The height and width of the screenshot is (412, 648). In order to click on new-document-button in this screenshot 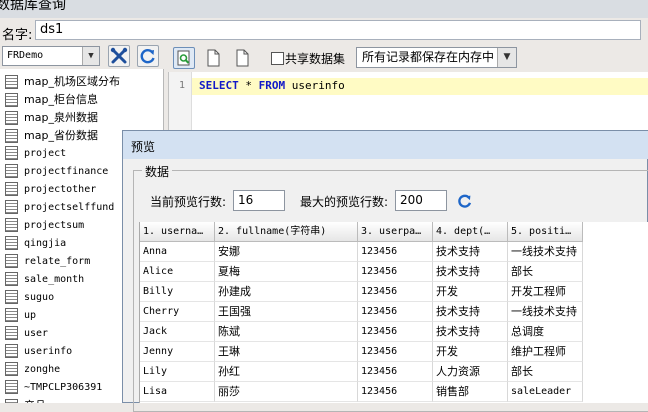, I will do `click(214, 59)`.